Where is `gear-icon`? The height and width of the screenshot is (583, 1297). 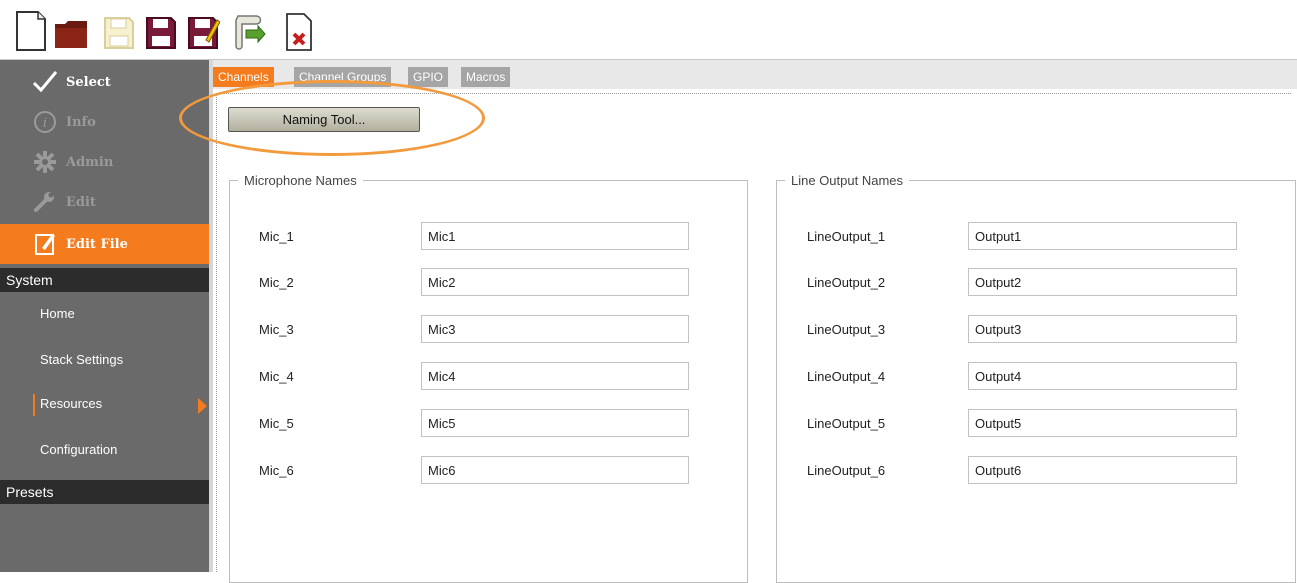 gear-icon is located at coordinates (45, 162).